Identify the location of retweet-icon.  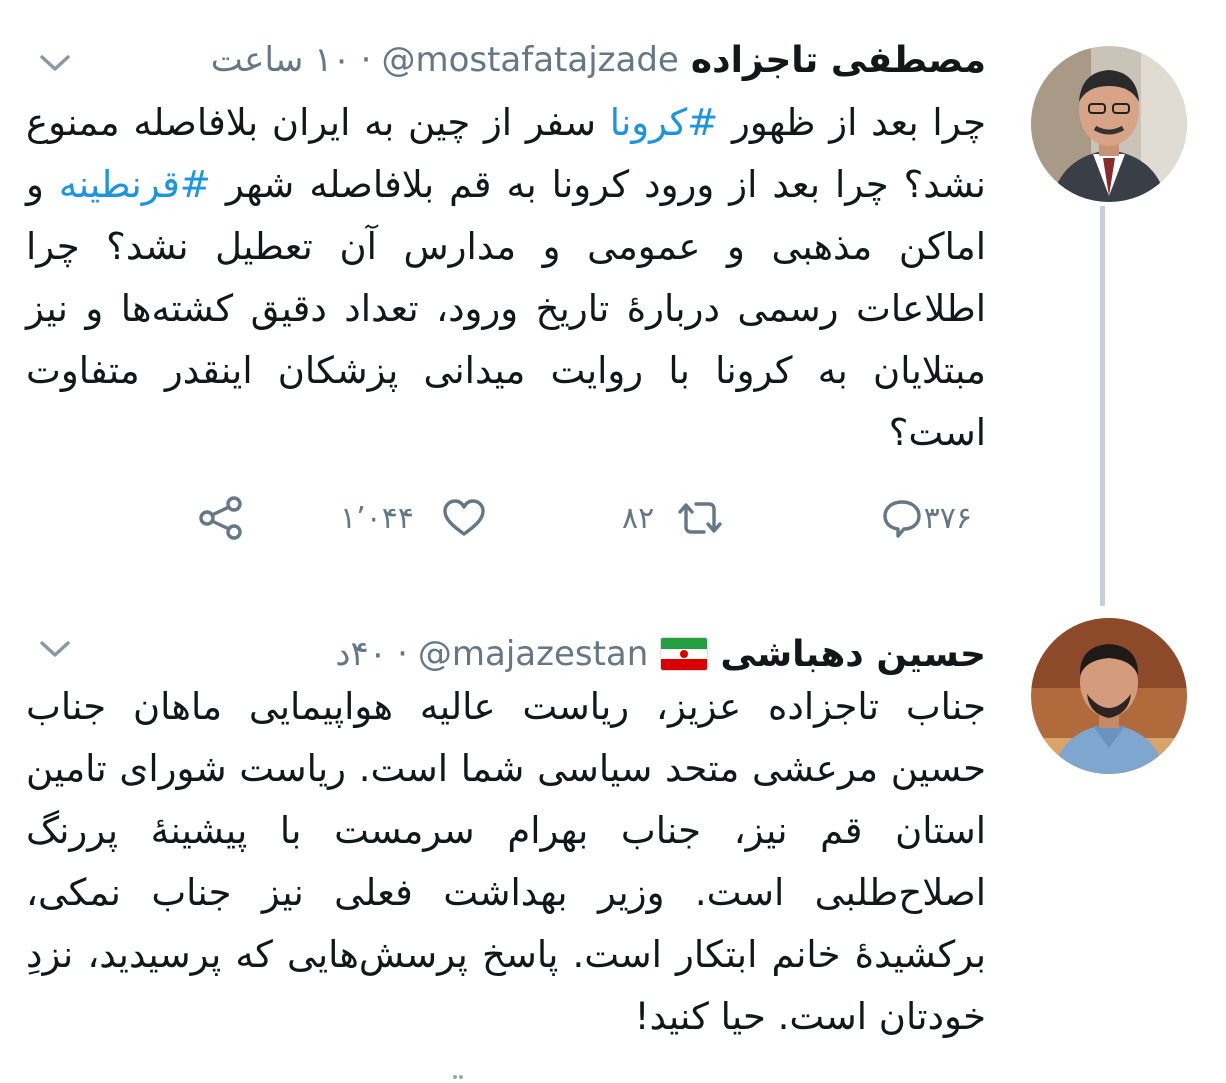
(700, 518).